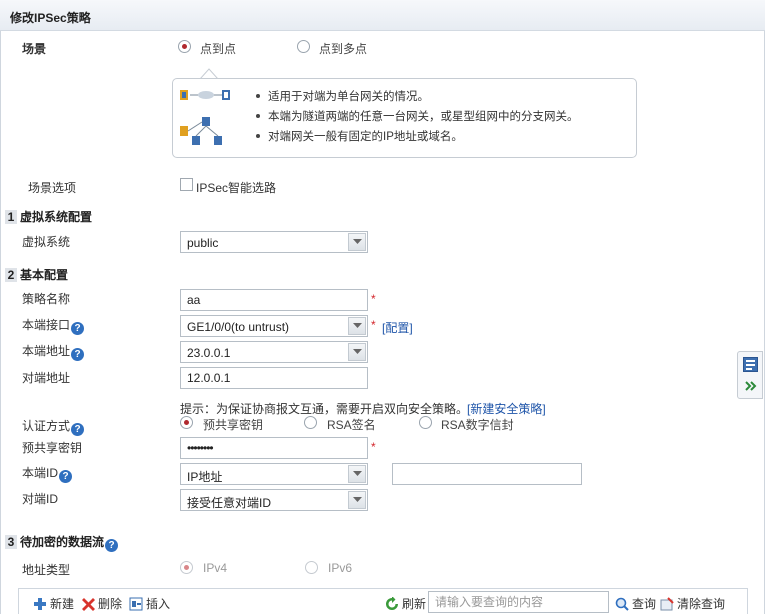  I want to click on auth-radio-psk, so click(186, 422).